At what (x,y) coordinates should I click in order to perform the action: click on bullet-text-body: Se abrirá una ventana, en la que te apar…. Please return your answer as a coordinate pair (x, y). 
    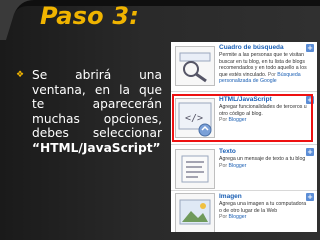
    Looking at the image, I should click on (97, 104).